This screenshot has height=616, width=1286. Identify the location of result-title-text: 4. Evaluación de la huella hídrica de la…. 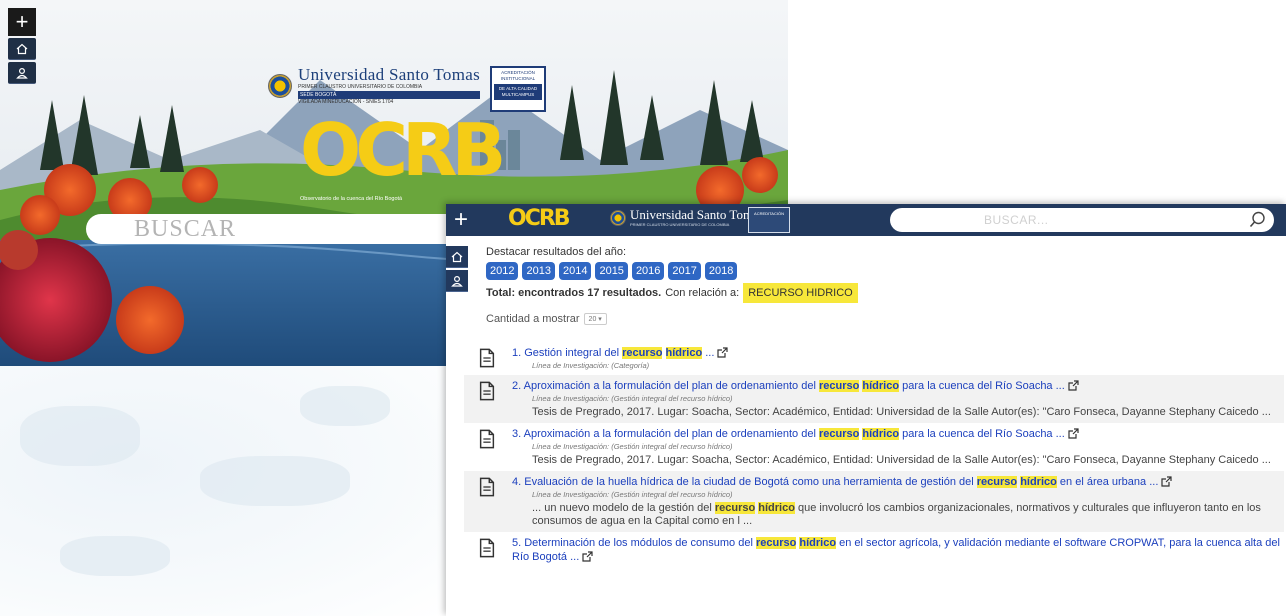
(744, 482).